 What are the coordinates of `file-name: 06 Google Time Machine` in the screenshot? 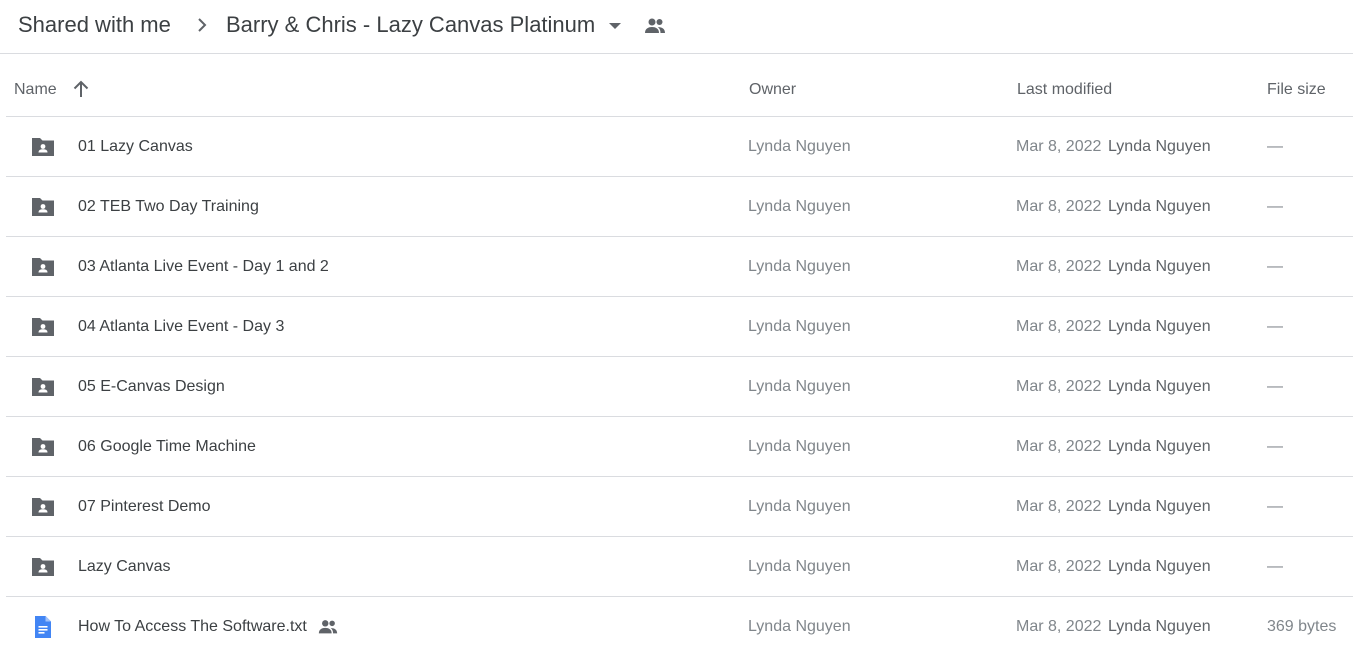 It's located at (167, 446).